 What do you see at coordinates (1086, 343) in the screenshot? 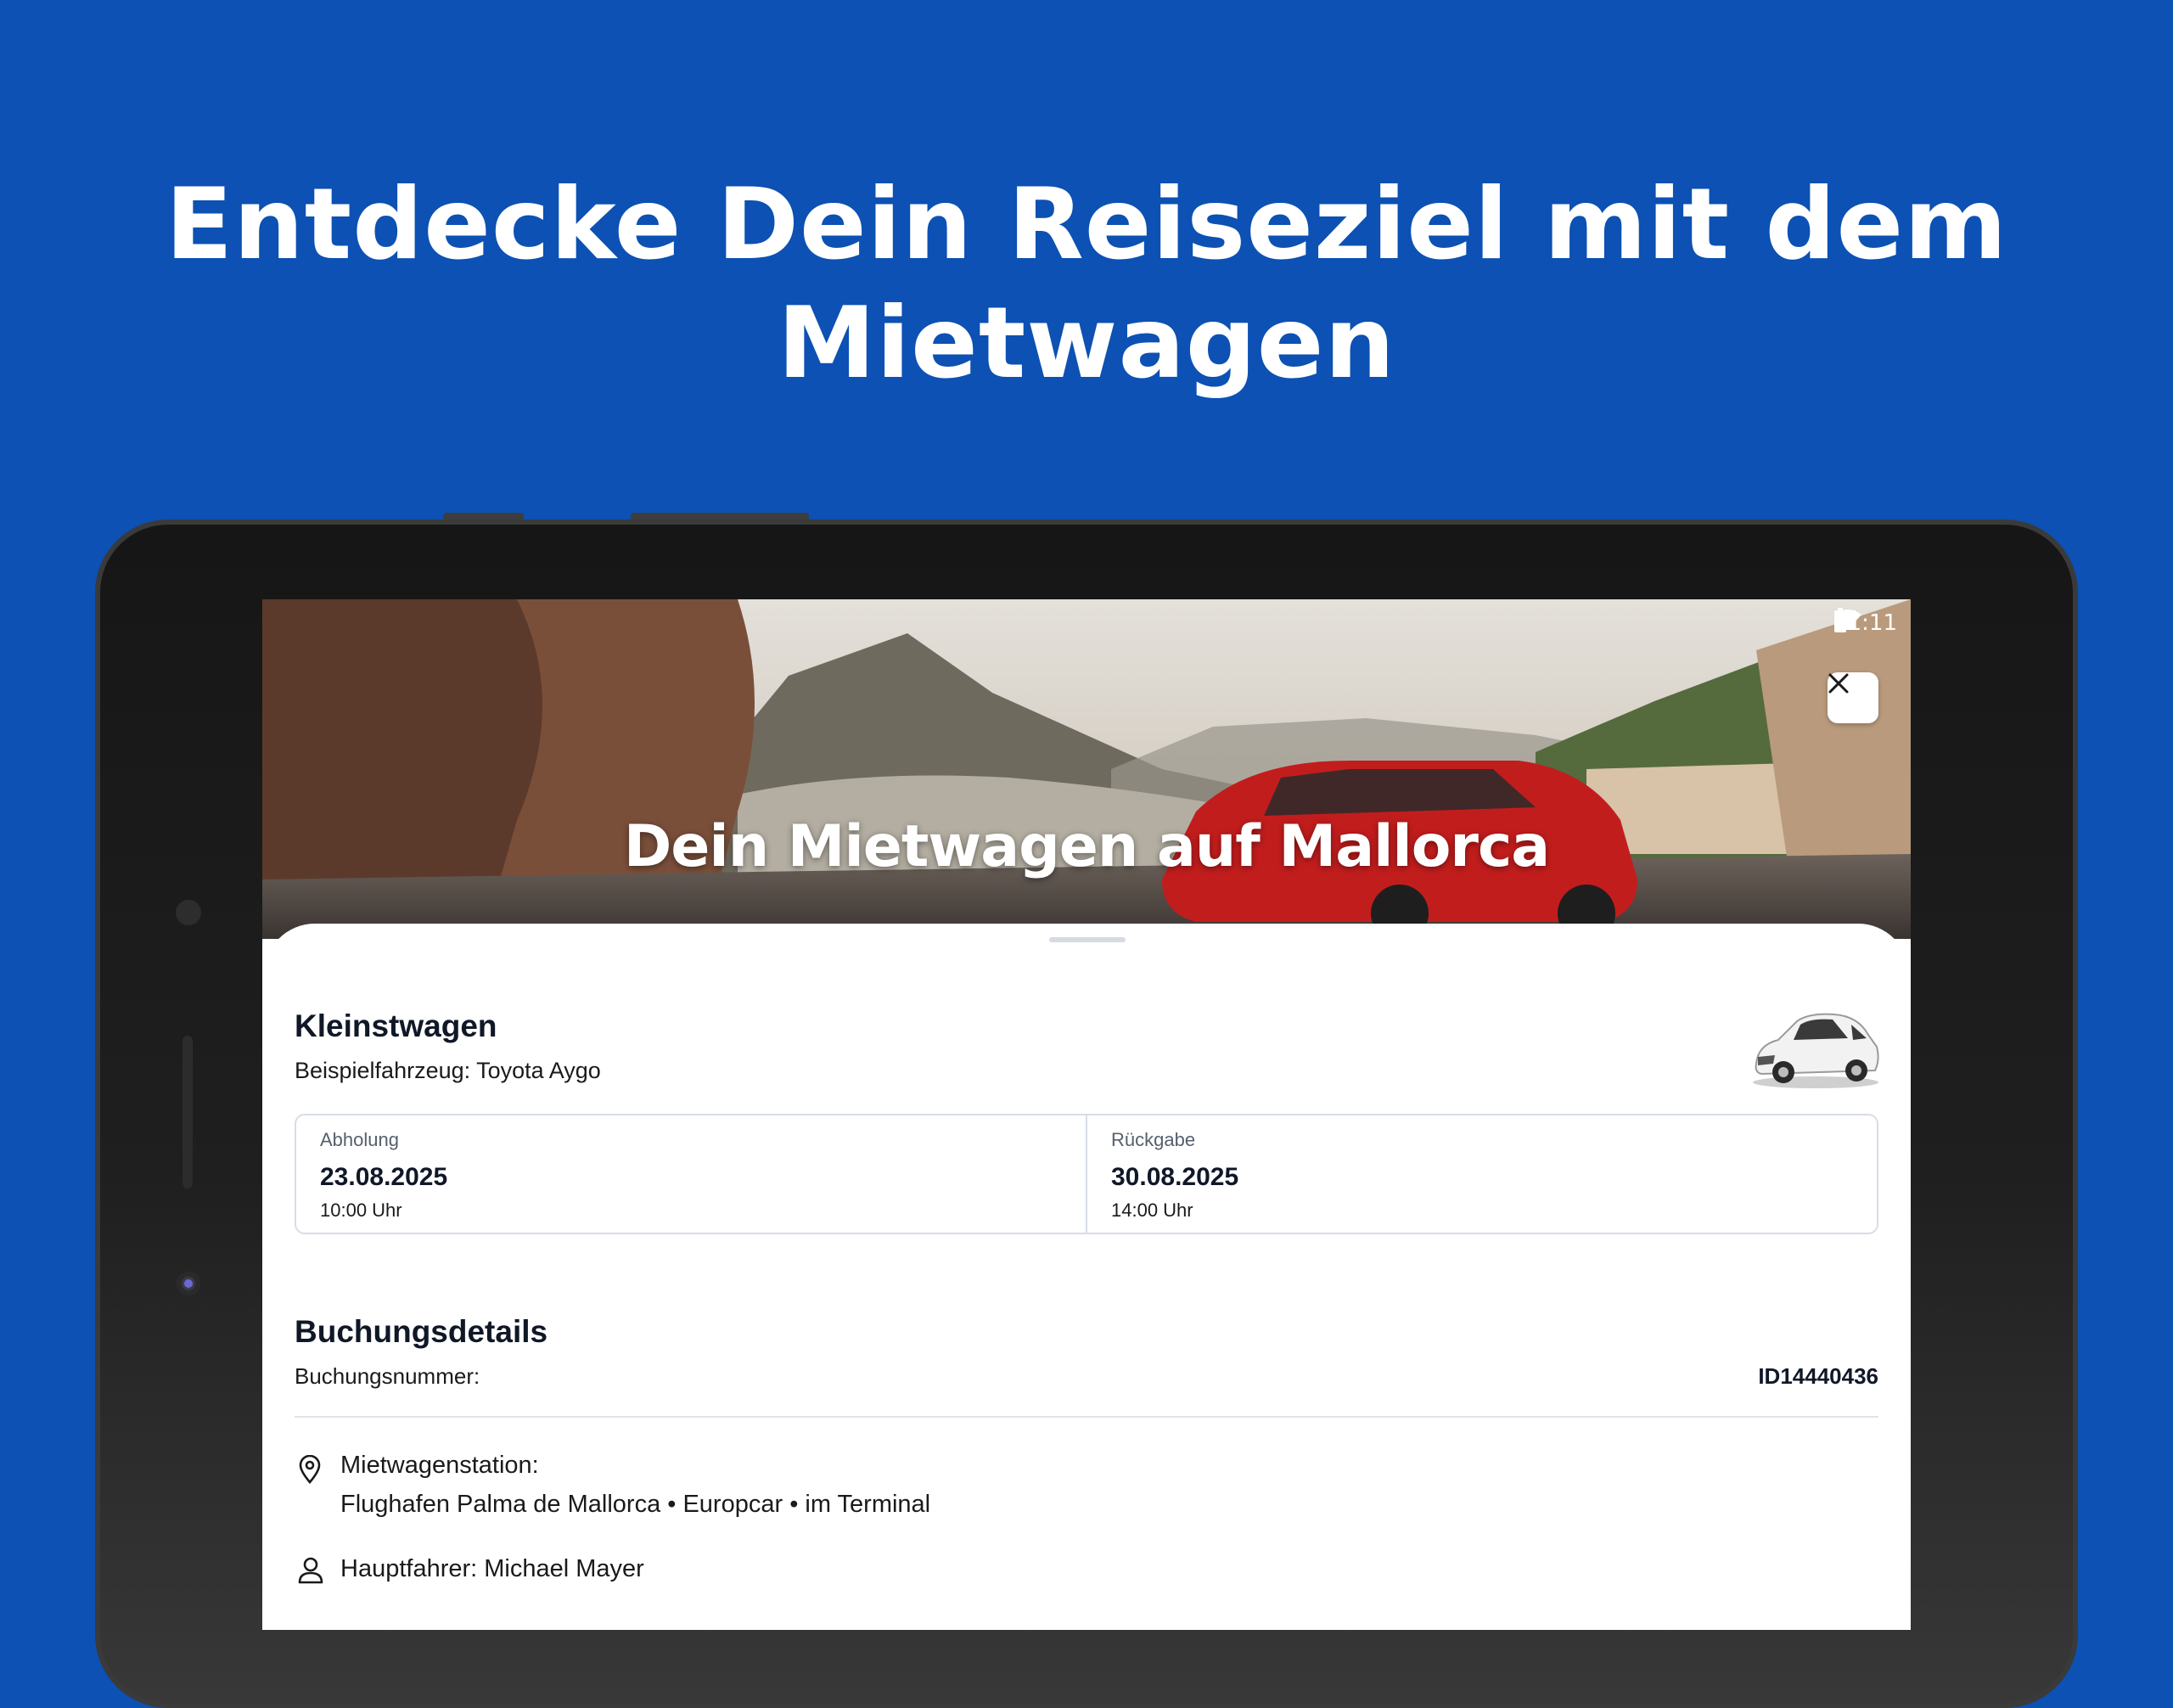
I see `promo-headline-line2: Mietwagen` at bounding box center [1086, 343].